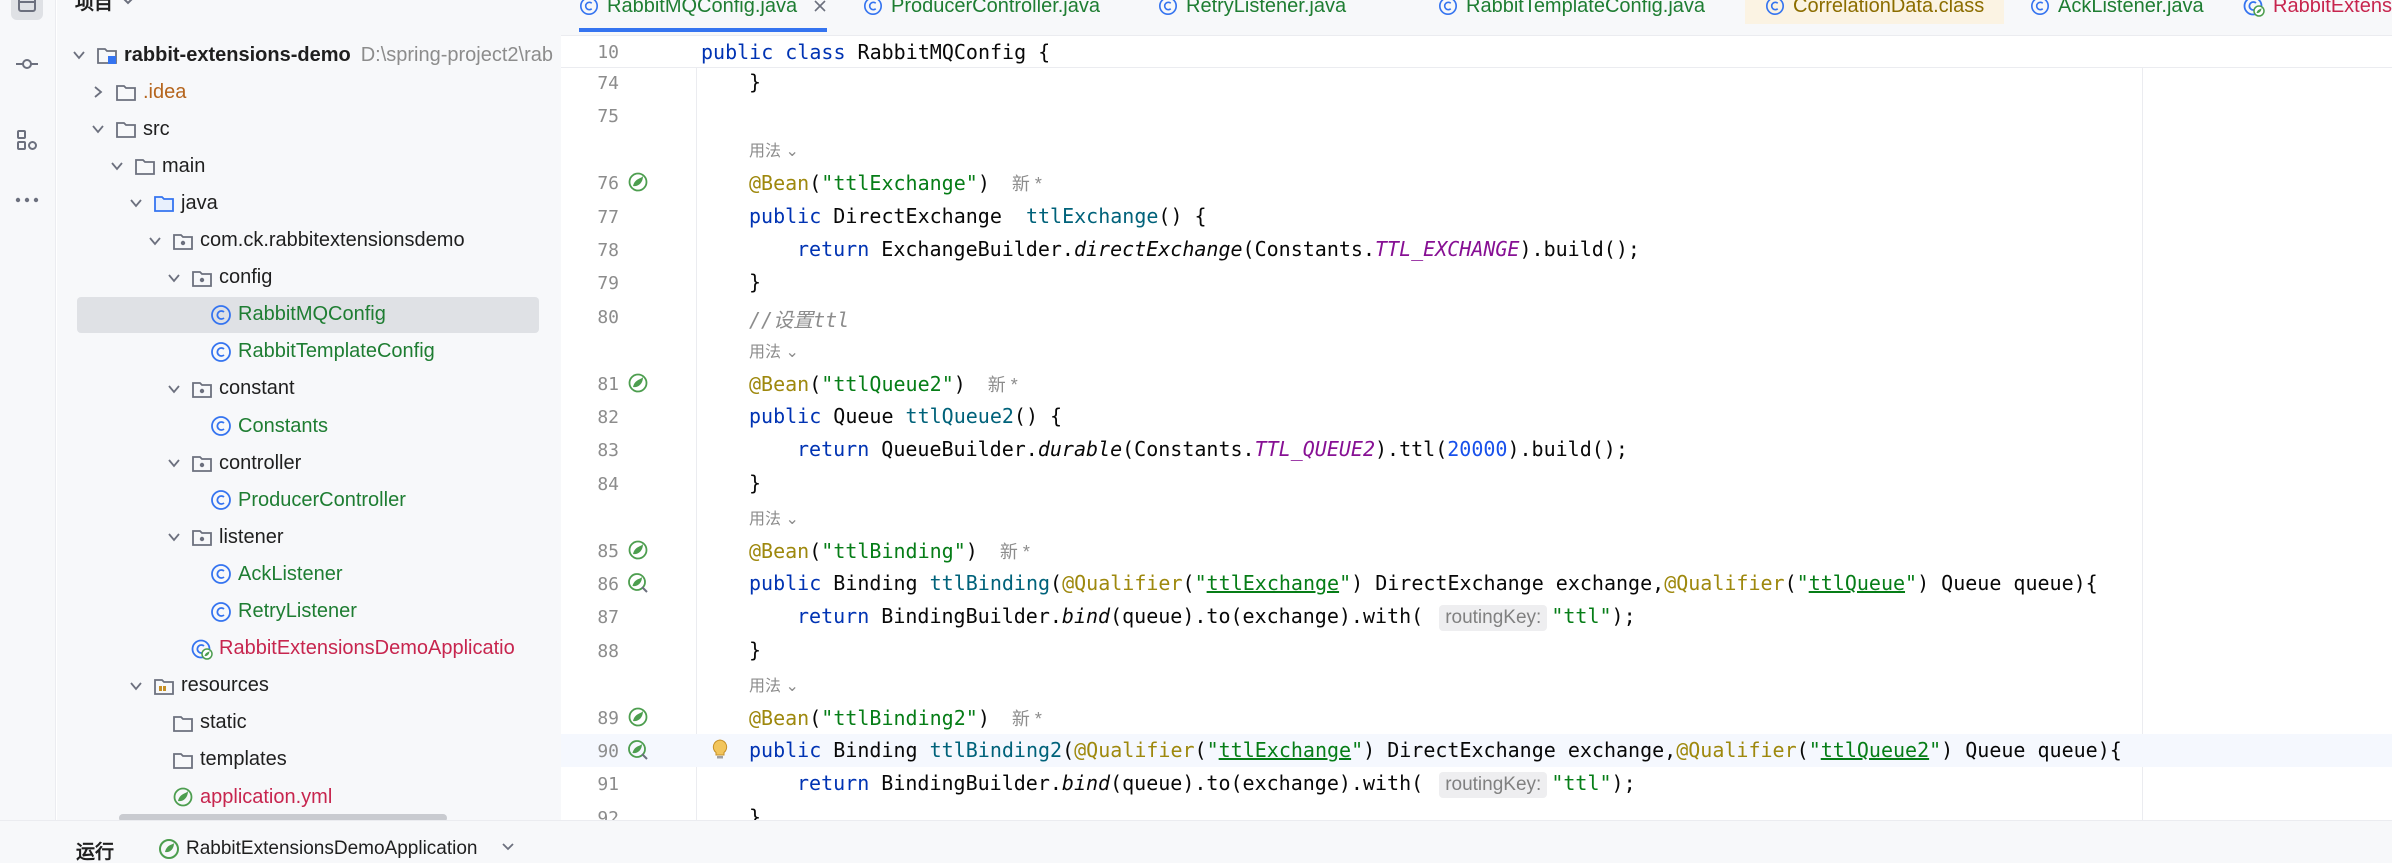  I want to click on code-line: 74}, so click(1476, 82).